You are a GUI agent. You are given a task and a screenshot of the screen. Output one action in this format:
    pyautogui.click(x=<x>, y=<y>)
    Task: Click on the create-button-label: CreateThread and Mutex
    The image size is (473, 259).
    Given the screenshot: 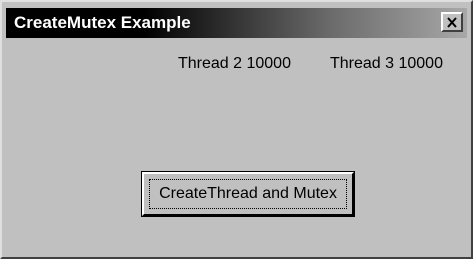 What is the action you would take?
    pyautogui.click(x=248, y=193)
    